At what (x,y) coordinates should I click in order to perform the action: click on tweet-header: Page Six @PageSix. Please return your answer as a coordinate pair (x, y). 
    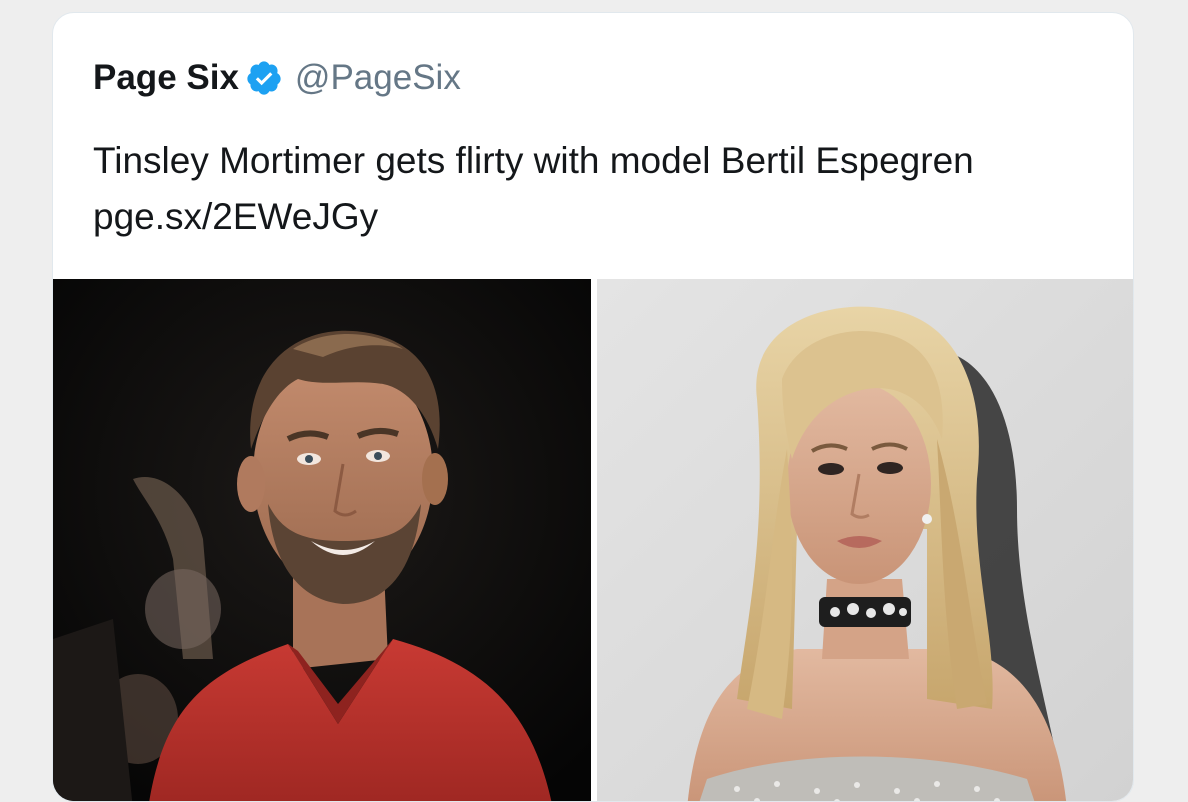
    Looking at the image, I should click on (277, 78).